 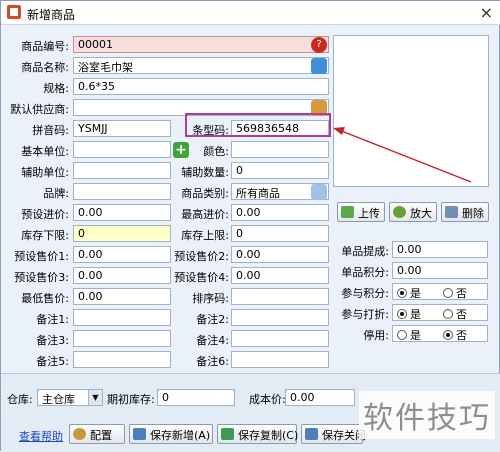 I want to click on note1-input, so click(x=122, y=317).